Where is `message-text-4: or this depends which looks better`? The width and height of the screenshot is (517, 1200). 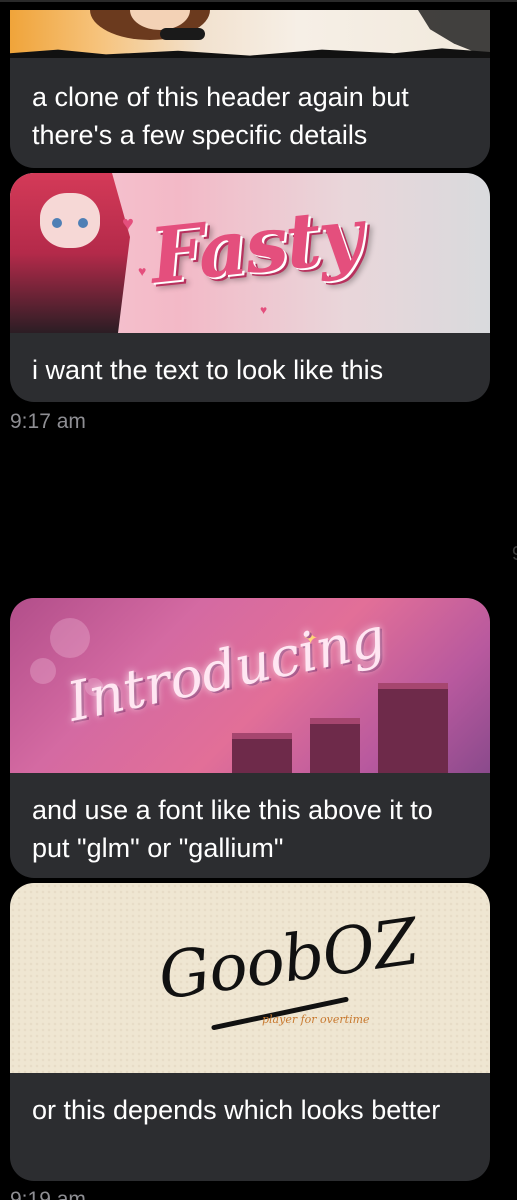
message-text-4: or this depends which looks better is located at coordinates (236, 1110).